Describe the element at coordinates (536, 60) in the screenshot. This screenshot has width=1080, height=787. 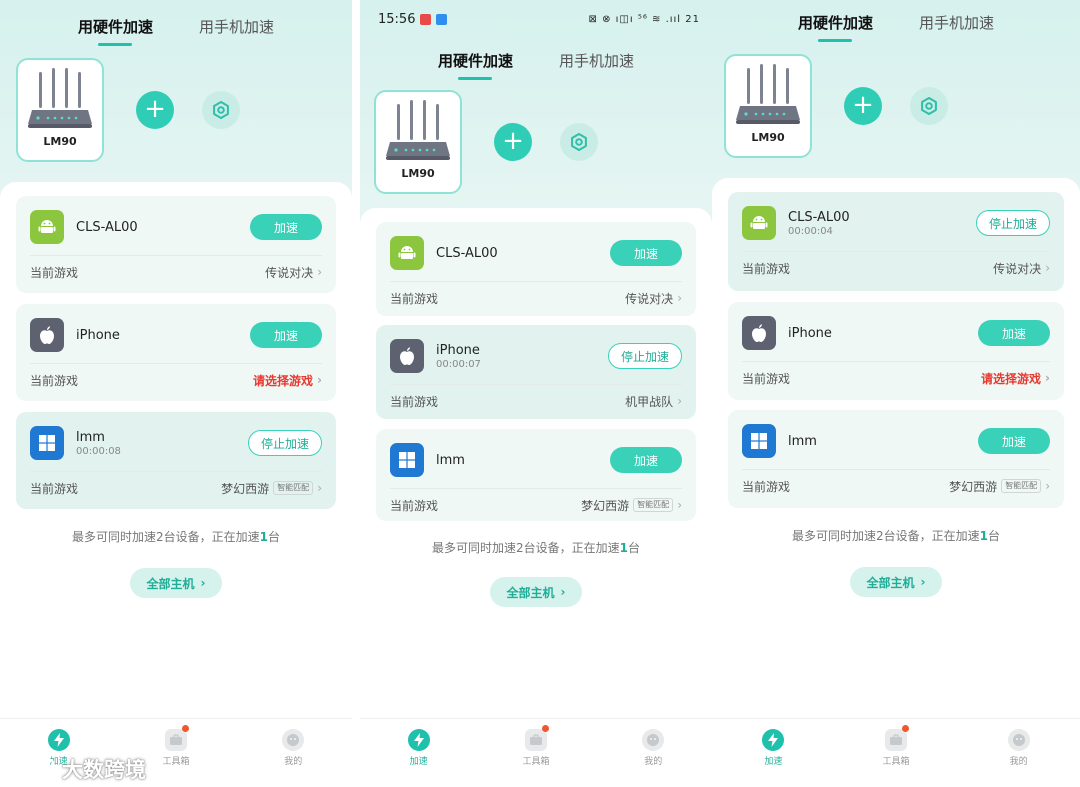
I see `mode-tabs: 用硬件加速 用手机加速` at that location.